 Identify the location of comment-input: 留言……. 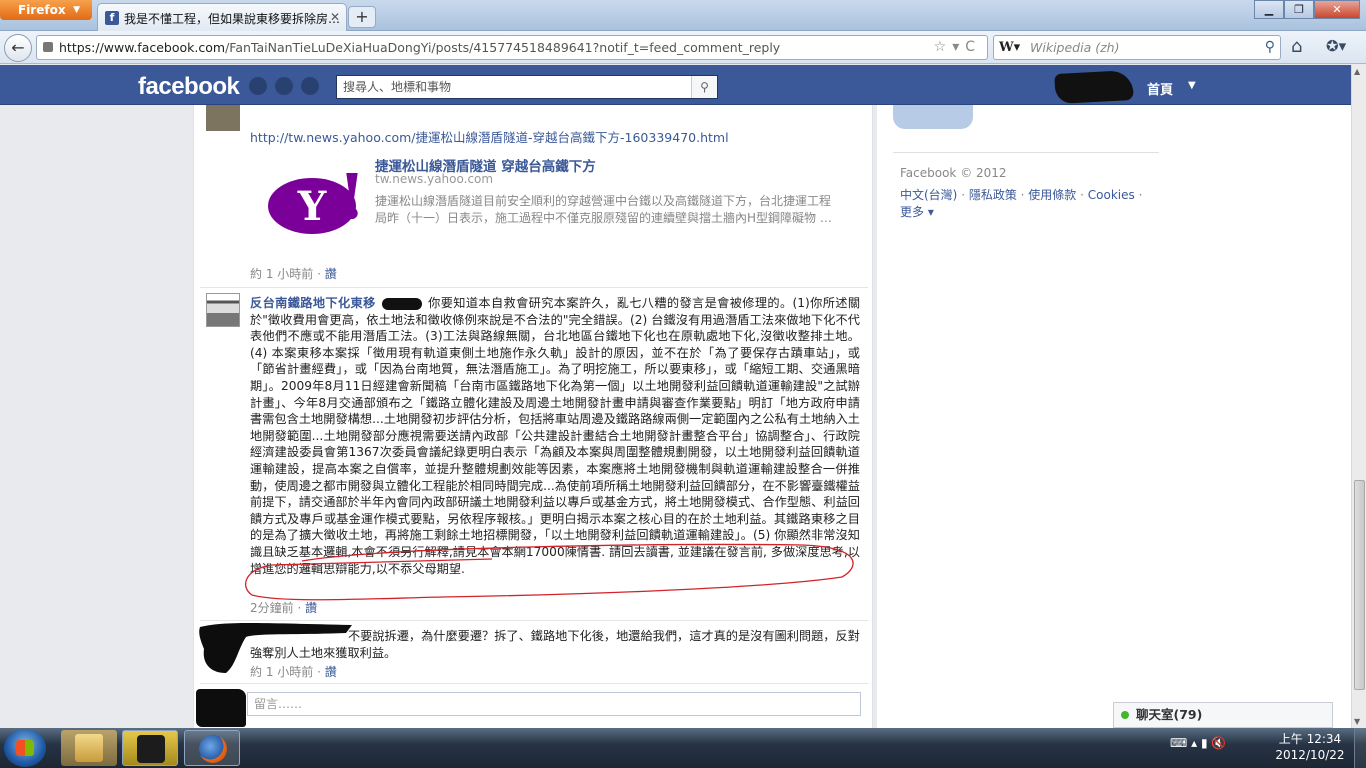
(554, 704).